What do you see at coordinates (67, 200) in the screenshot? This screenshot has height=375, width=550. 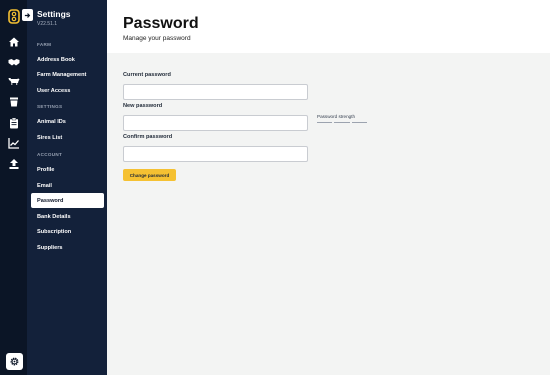 I see `sidebar-item-password: Password` at bounding box center [67, 200].